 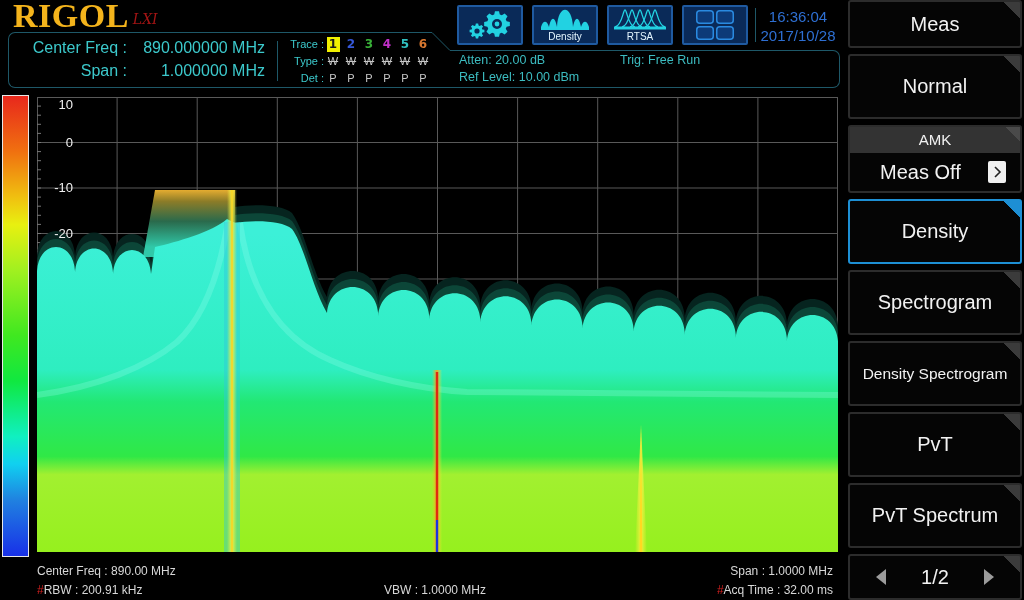 I want to click on triangle-left-icon, so click(x=881, y=577).